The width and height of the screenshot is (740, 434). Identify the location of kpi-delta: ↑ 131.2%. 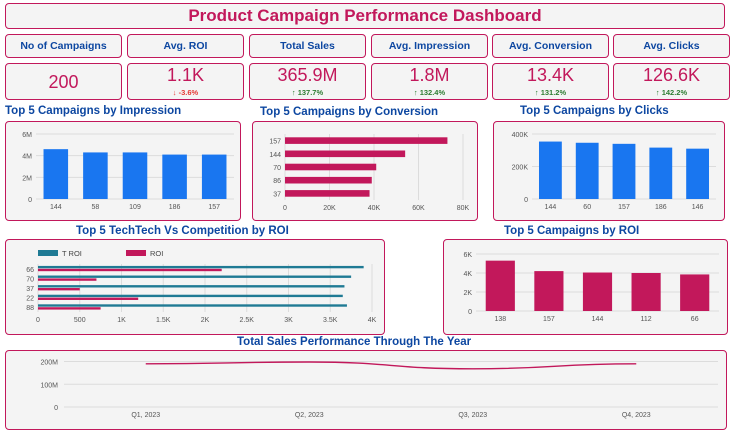
(550, 92).